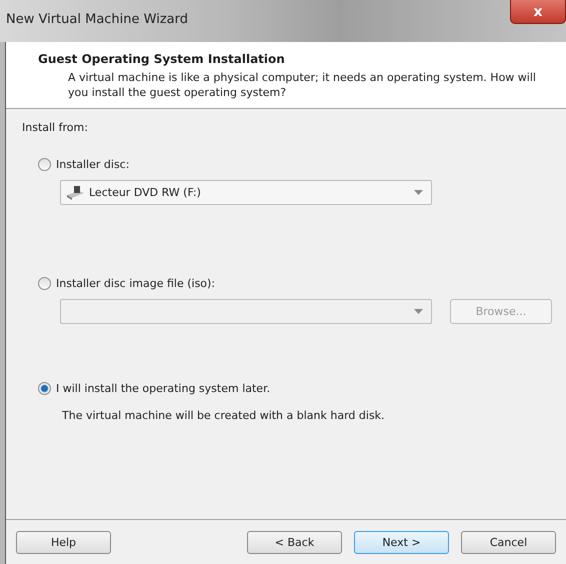 This screenshot has height=564, width=566. I want to click on close-button: x, so click(538, 12).